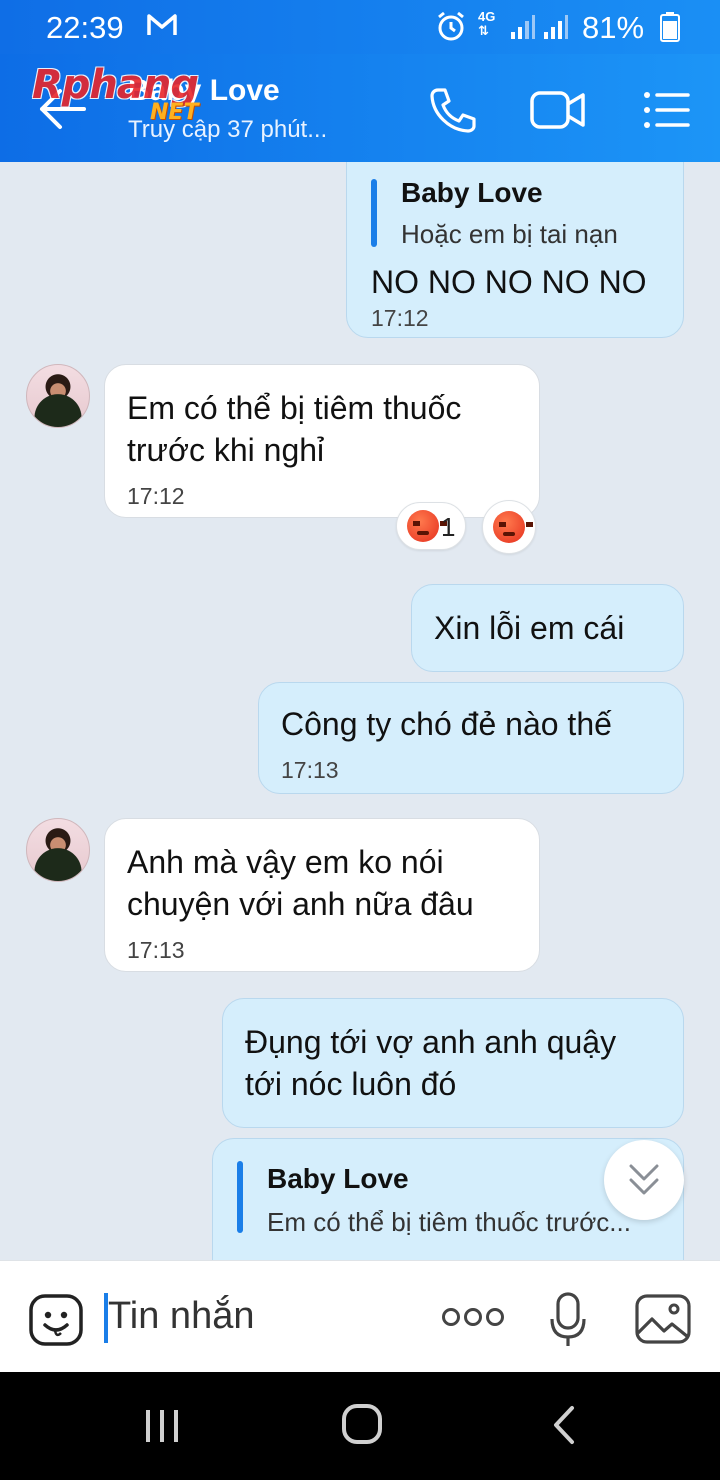 This screenshot has height=1480, width=720. I want to click on network-type: 4G ⇅, so click(487, 23).